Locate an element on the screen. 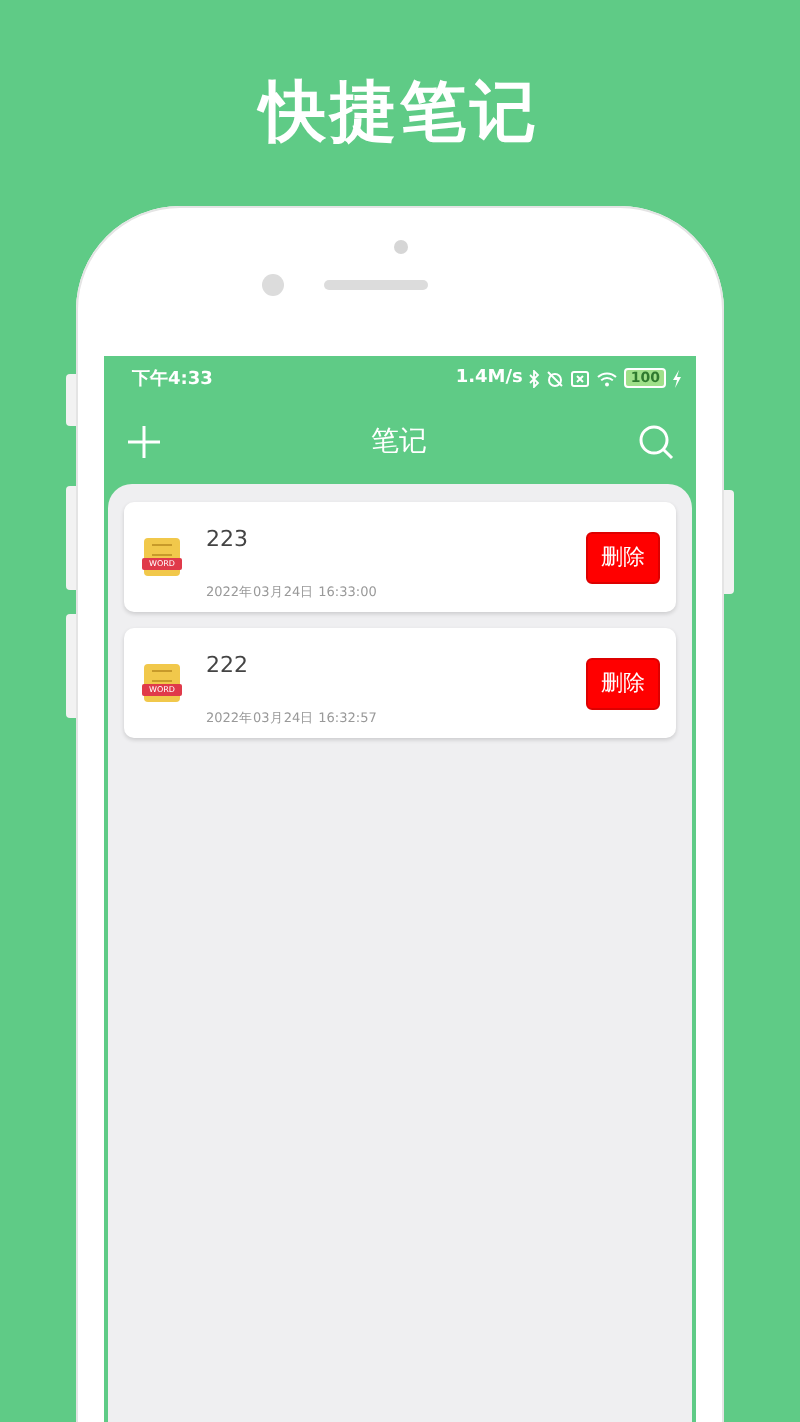  status-time: 下午4:33 is located at coordinates (172, 379).